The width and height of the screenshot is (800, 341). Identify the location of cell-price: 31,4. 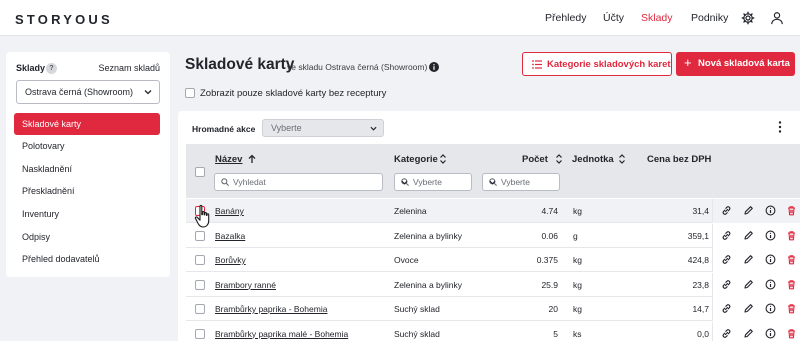
(700, 211).